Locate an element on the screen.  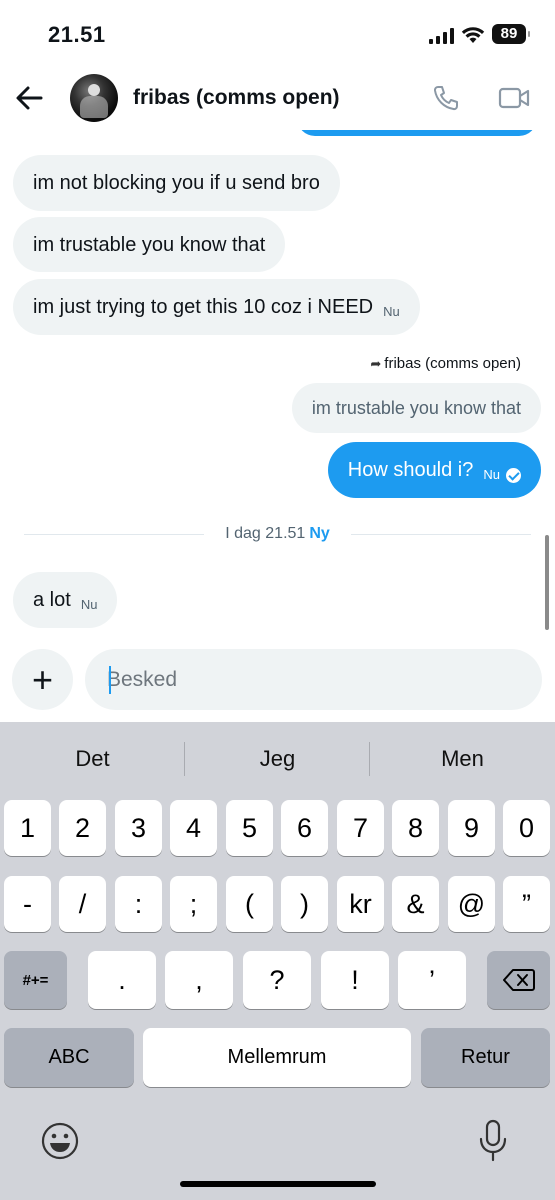
key: ? is located at coordinates (277, 980).